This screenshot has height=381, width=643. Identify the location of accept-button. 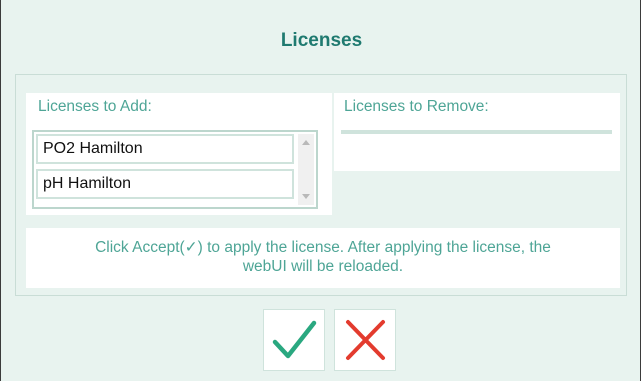
(294, 340).